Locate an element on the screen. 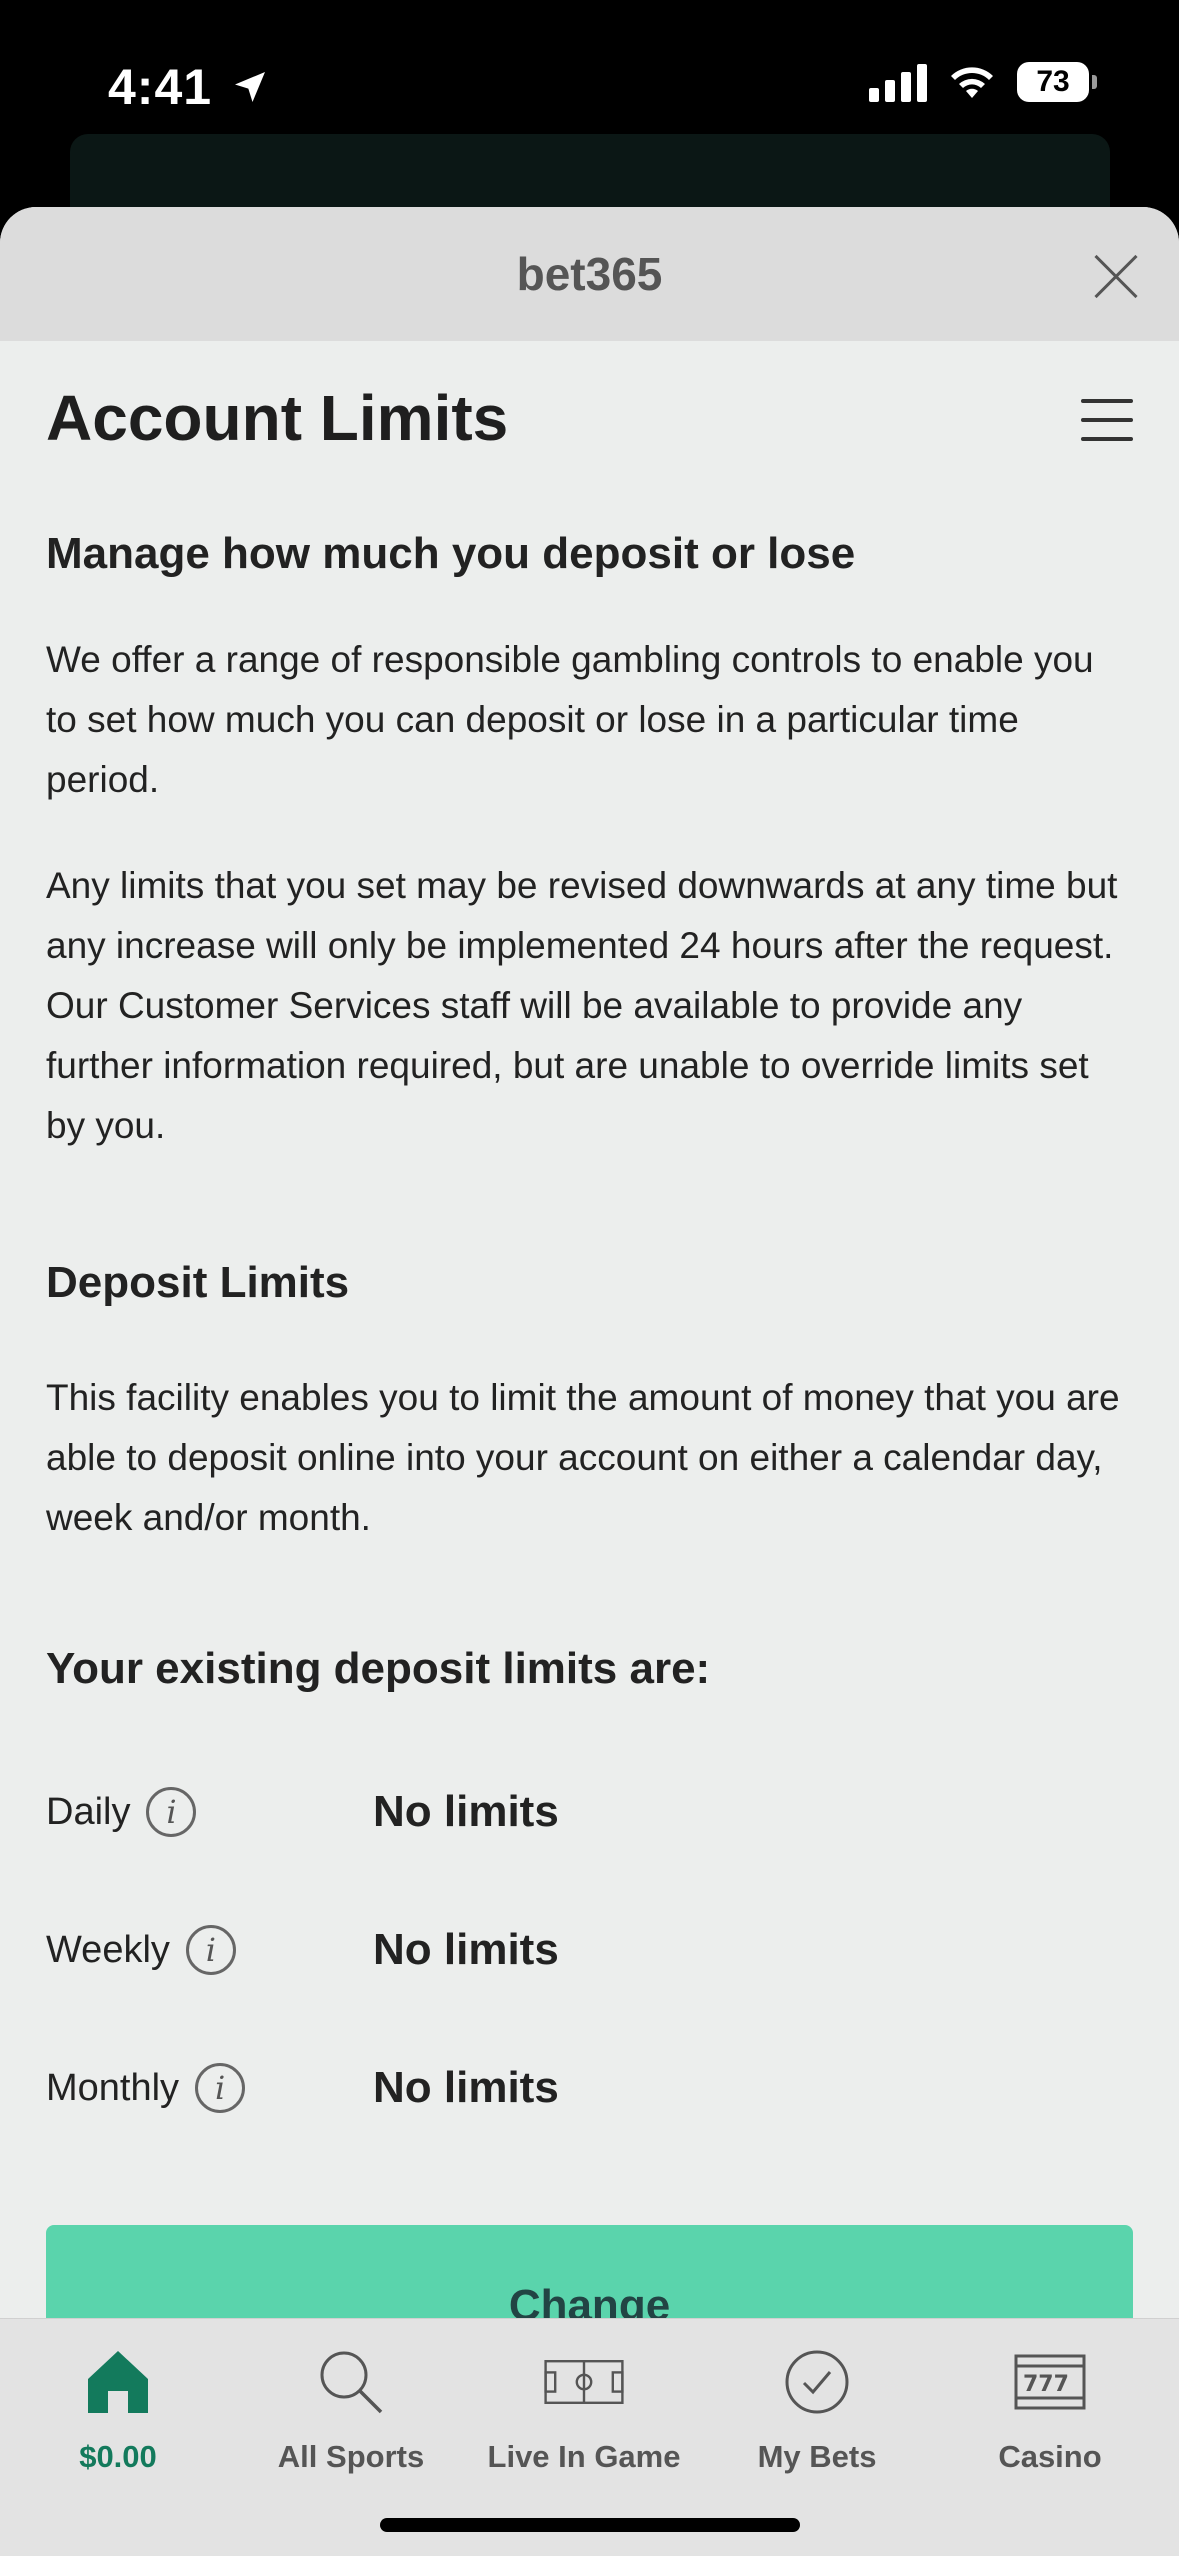  existing-limits-heading: Your existing deposit limits are: is located at coordinates (378, 1668).